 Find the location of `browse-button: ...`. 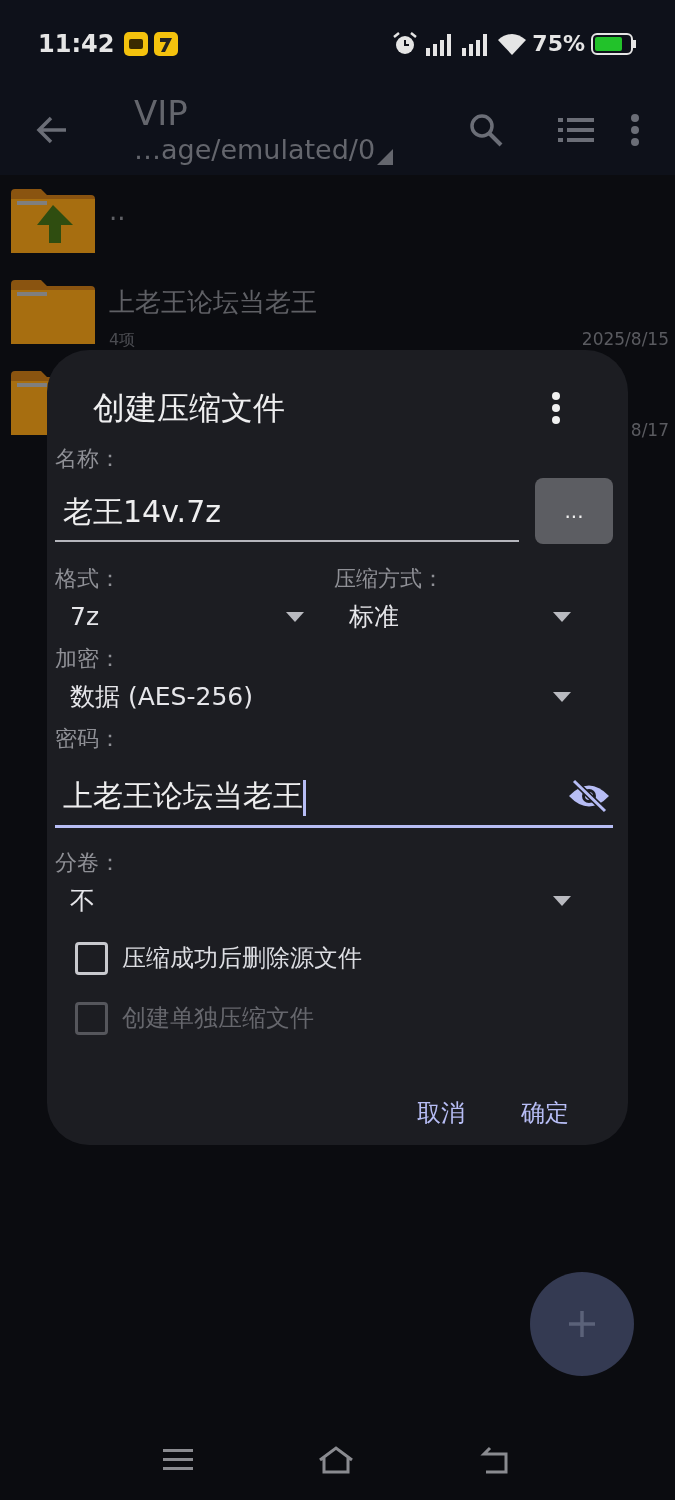

browse-button: ... is located at coordinates (574, 511).